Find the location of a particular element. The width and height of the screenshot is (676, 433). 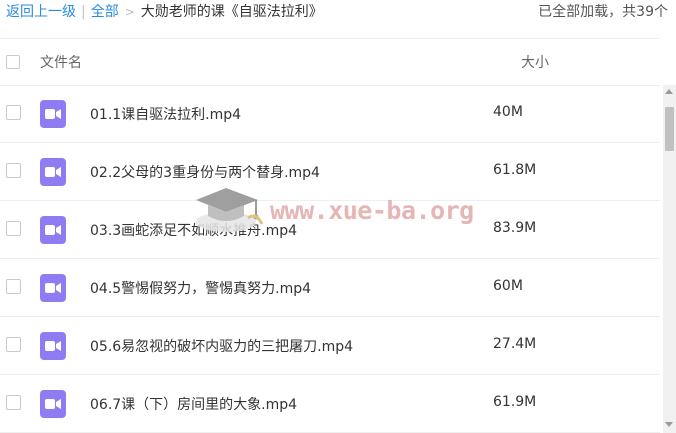

graduation-cap-icon is located at coordinates (230, 210).